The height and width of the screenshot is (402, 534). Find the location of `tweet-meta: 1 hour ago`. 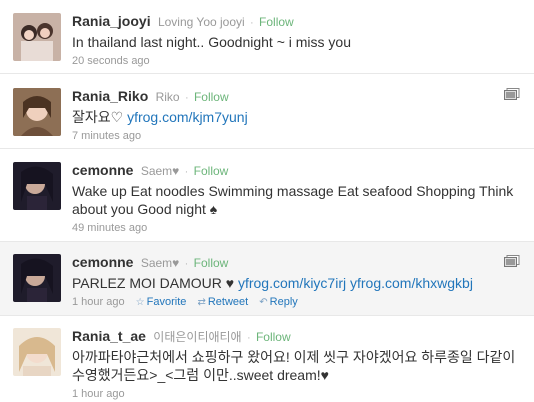

tweet-meta: 1 hour ago is located at coordinates (297, 394).